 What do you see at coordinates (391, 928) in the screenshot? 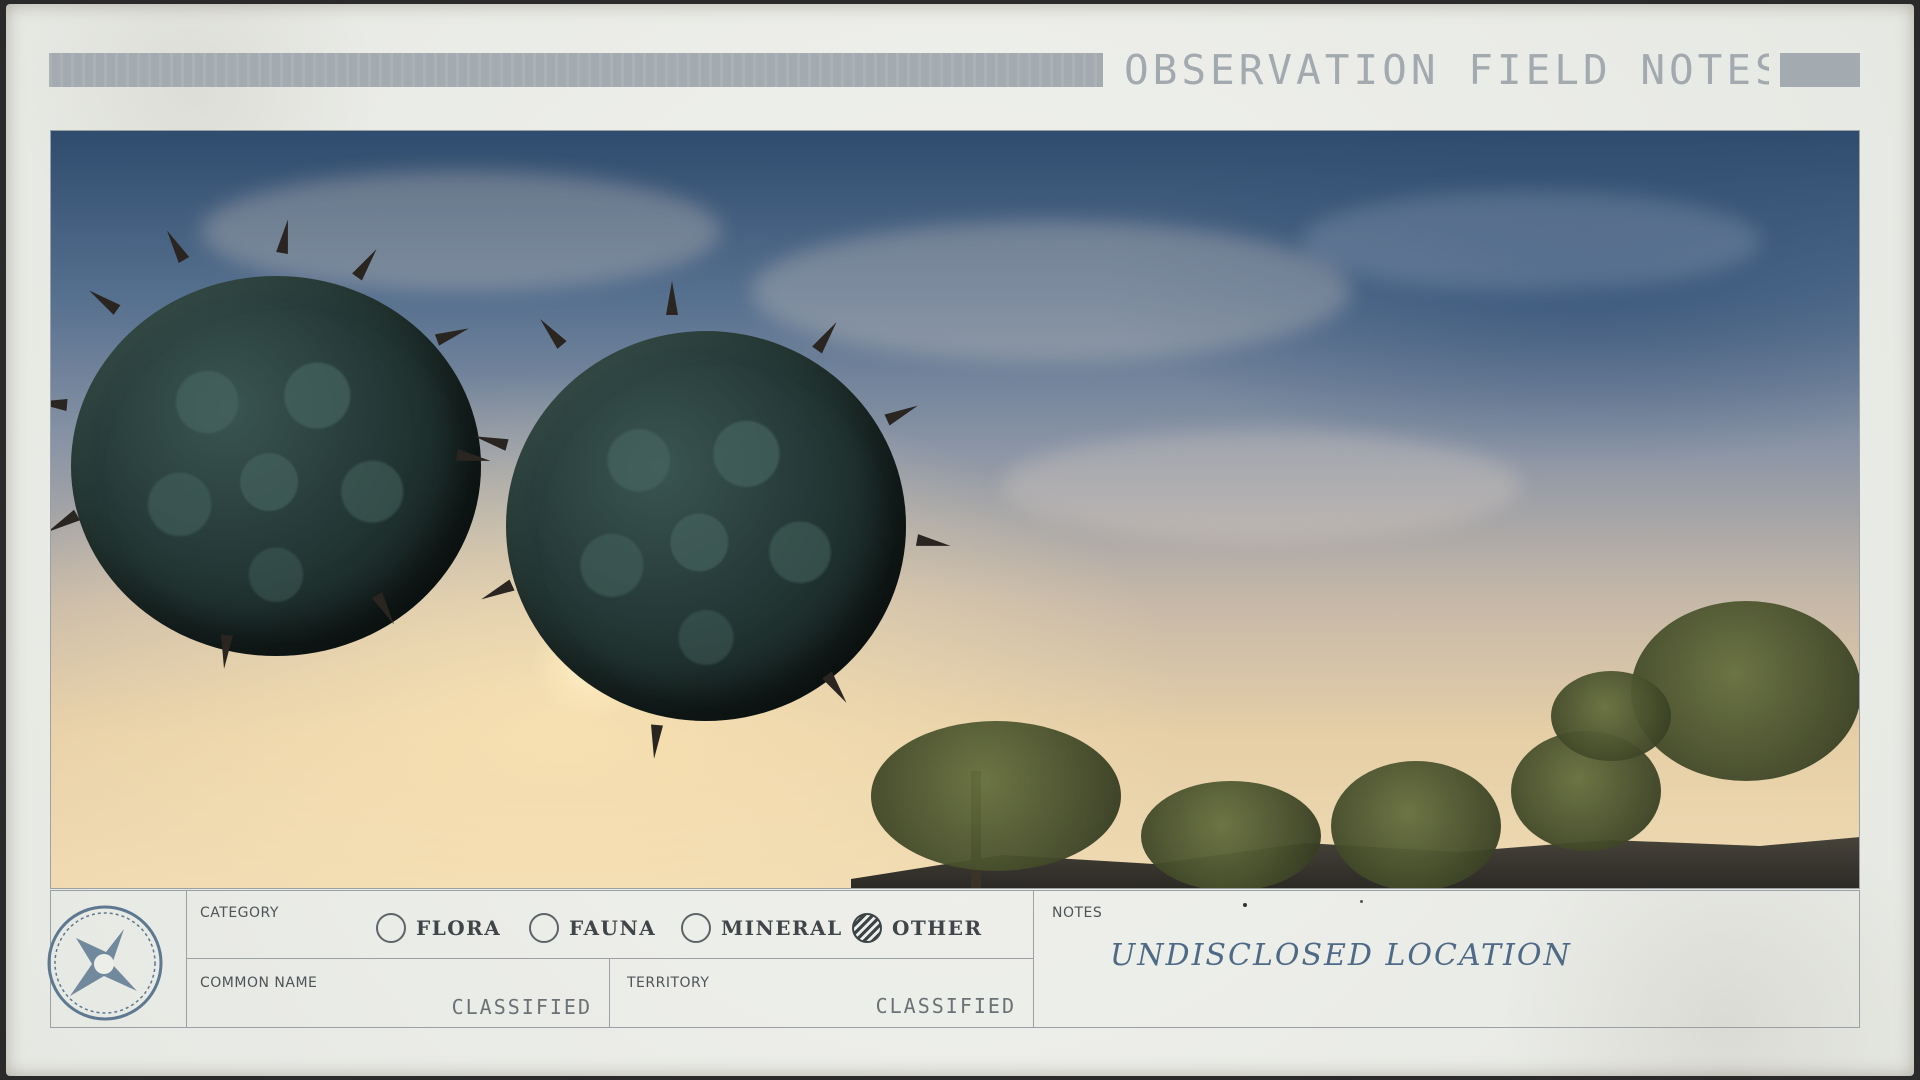
I see `radio-flora` at bounding box center [391, 928].